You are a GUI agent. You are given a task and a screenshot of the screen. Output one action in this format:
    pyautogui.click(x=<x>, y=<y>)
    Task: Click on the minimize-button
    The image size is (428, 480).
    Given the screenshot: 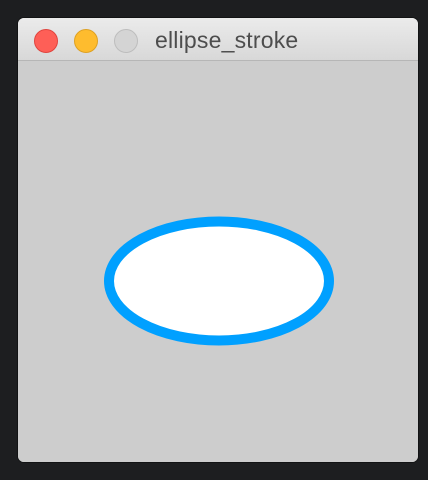 What is the action you would take?
    pyautogui.click(x=86, y=41)
    